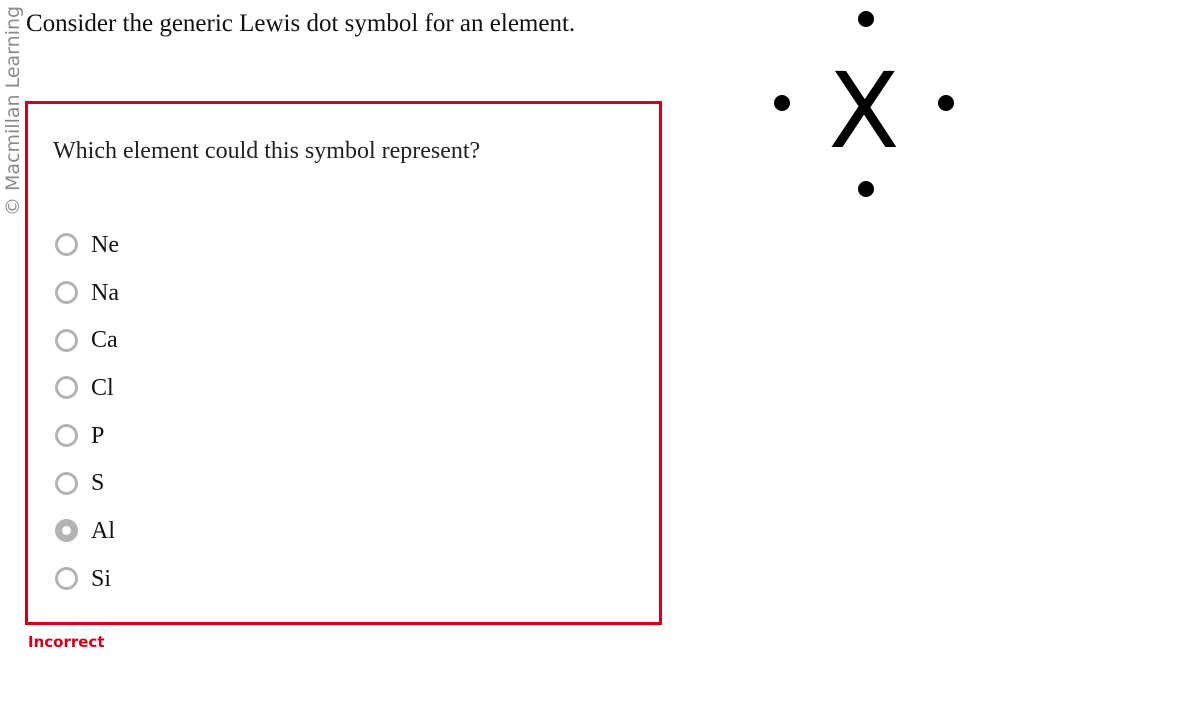 The height and width of the screenshot is (709, 1200). Describe the element at coordinates (103, 530) in the screenshot. I see `option-label: Al` at that location.